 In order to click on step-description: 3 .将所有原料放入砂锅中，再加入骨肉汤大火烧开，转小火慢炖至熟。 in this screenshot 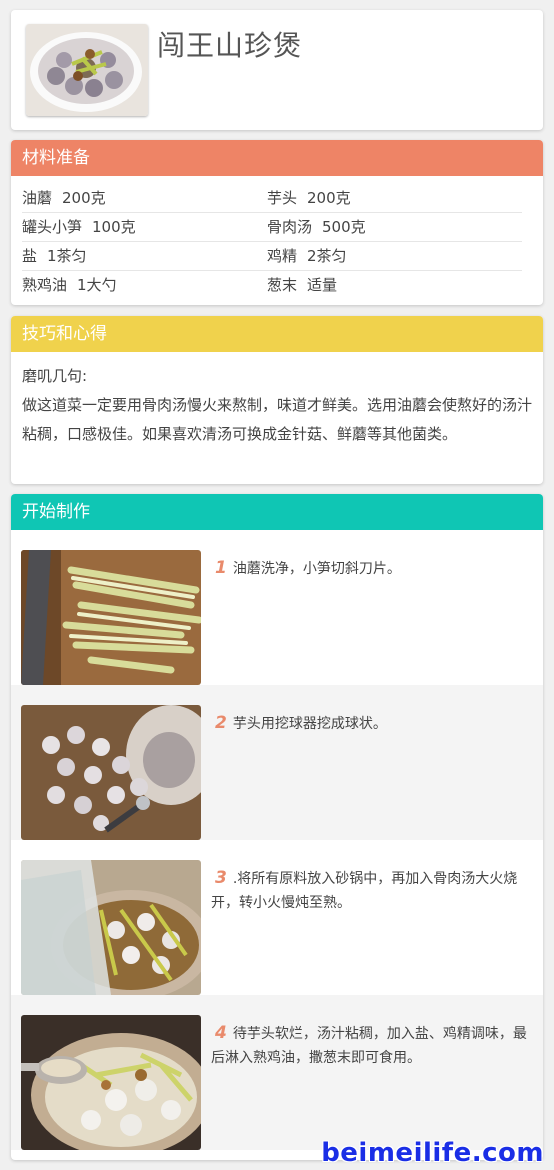, I will do `click(371, 890)`.